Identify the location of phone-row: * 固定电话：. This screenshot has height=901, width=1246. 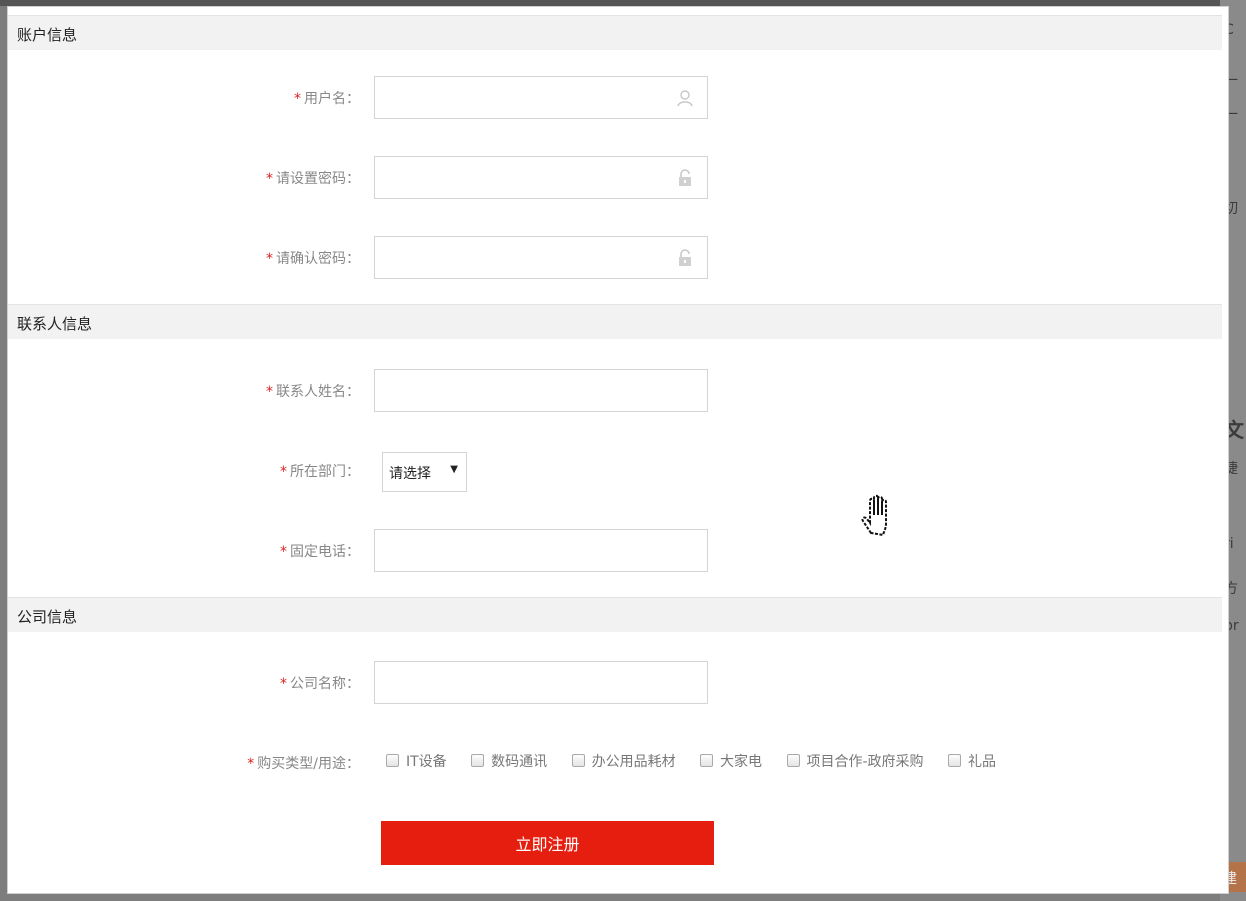
(615, 551).